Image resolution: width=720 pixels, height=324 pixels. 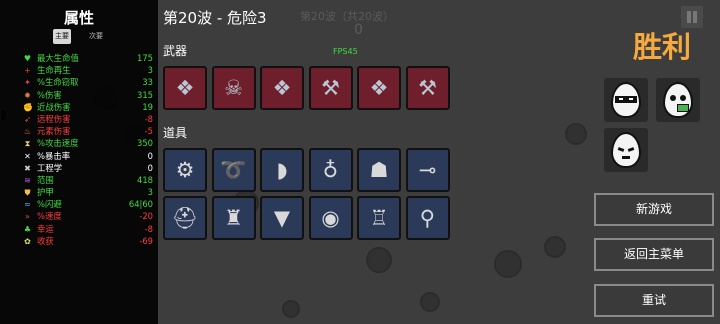 What do you see at coordinates (27, 83) in the screenshot?
I see `vampire-icon: ✦` at bounding box center [27, 83].